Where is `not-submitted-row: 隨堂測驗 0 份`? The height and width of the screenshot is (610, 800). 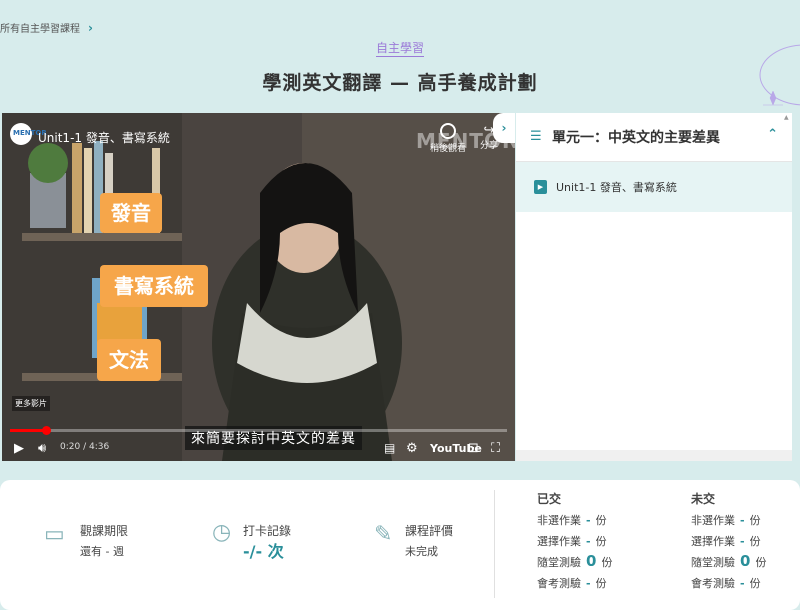 not-submitted-row: 隨堂測驗 0 份 is located at coordinates (729, 561).